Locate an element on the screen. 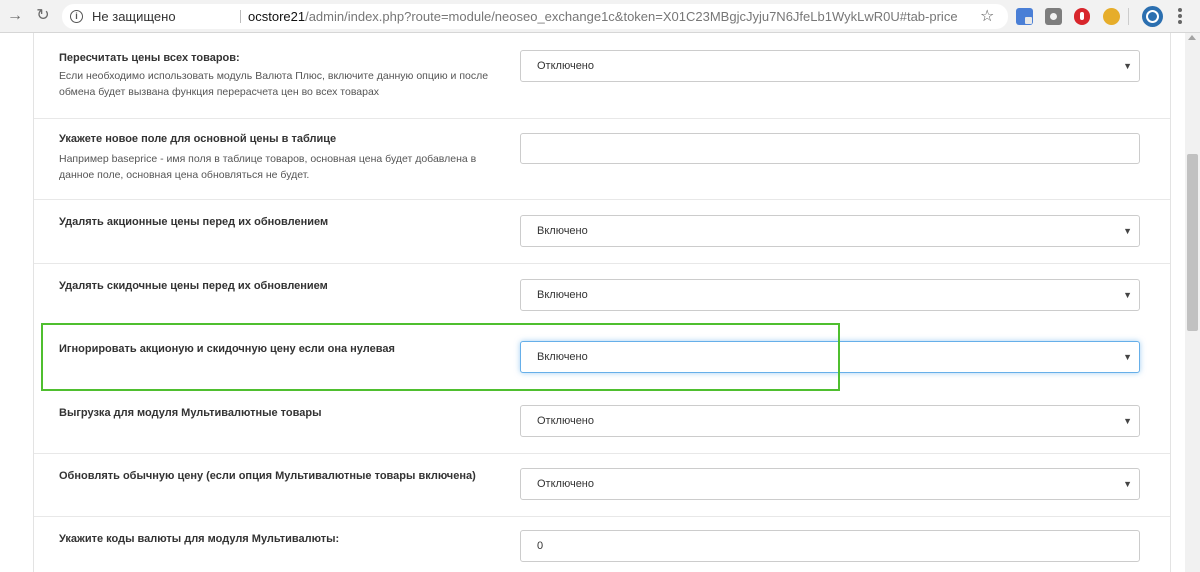 This screenshot has width=1200, height=572. input-value: 0 is located at coordinates (540, 546).